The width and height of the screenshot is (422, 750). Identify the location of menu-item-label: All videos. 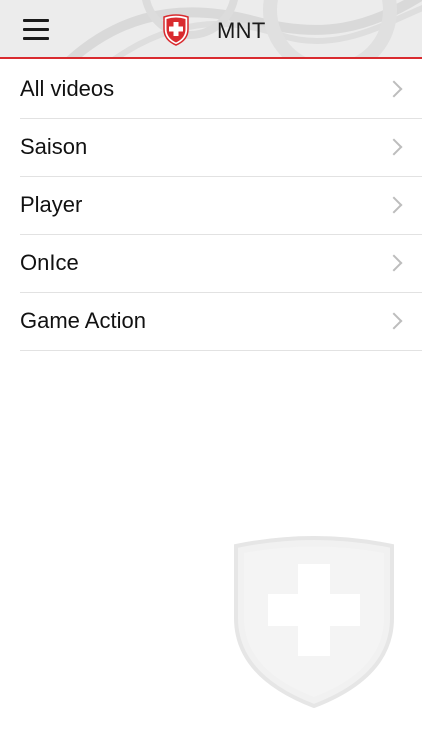
(67, 88).